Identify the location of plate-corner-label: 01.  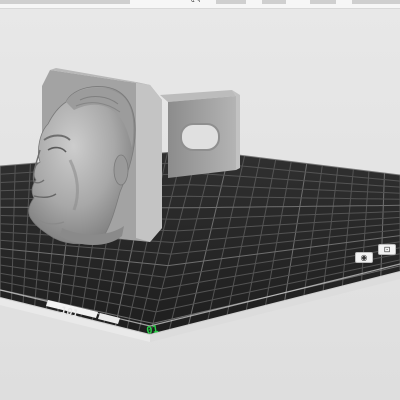
(153, 330).